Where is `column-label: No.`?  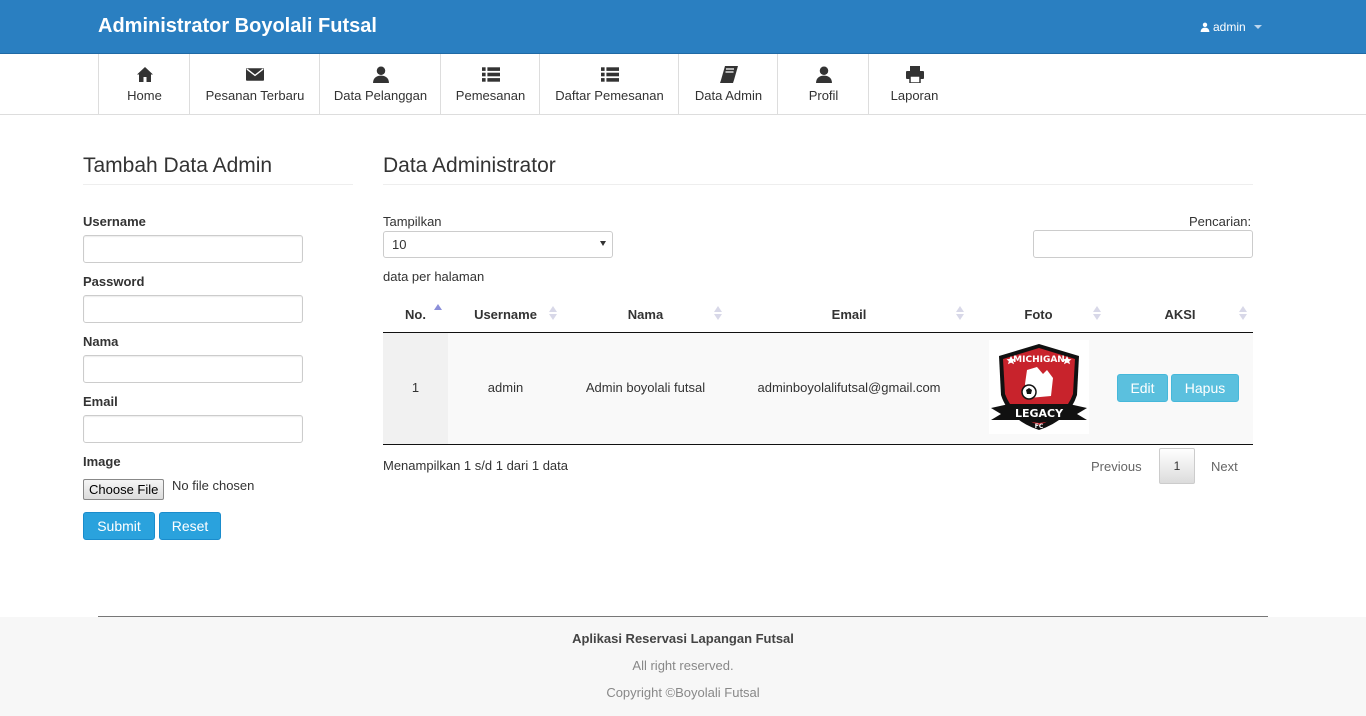
column-label: No. is located at coordinates (415, 314).